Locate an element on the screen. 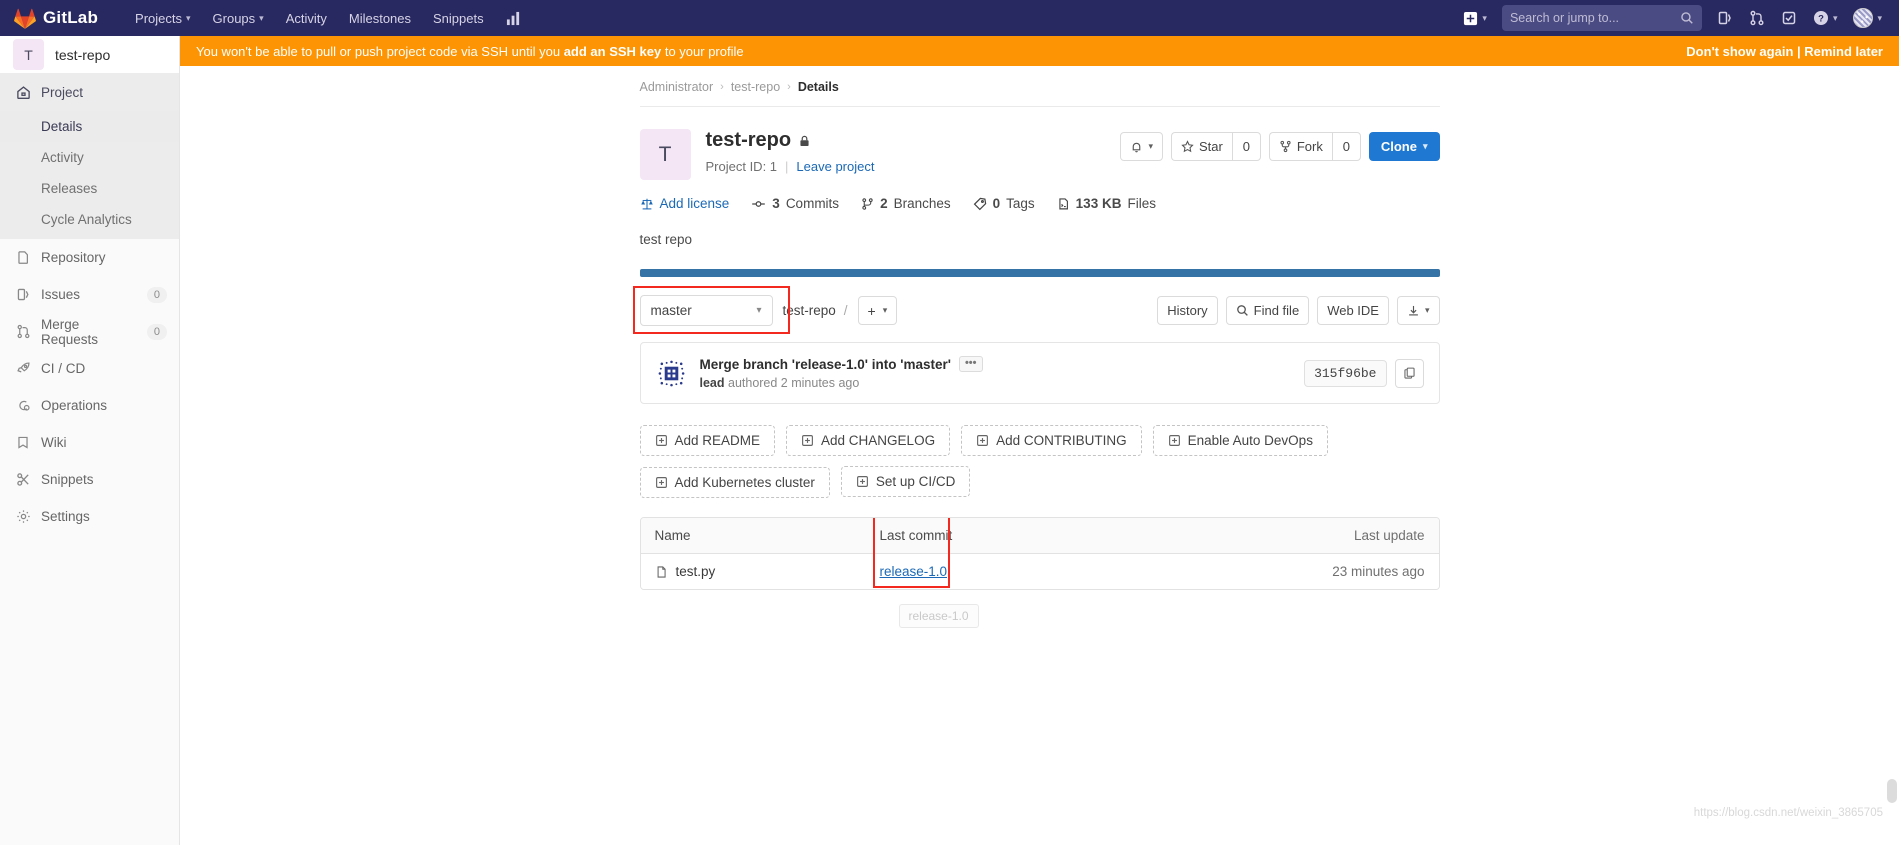 This screenshot has height=845, width=1899. star-button: Star is located at coordinates (1201, 146).